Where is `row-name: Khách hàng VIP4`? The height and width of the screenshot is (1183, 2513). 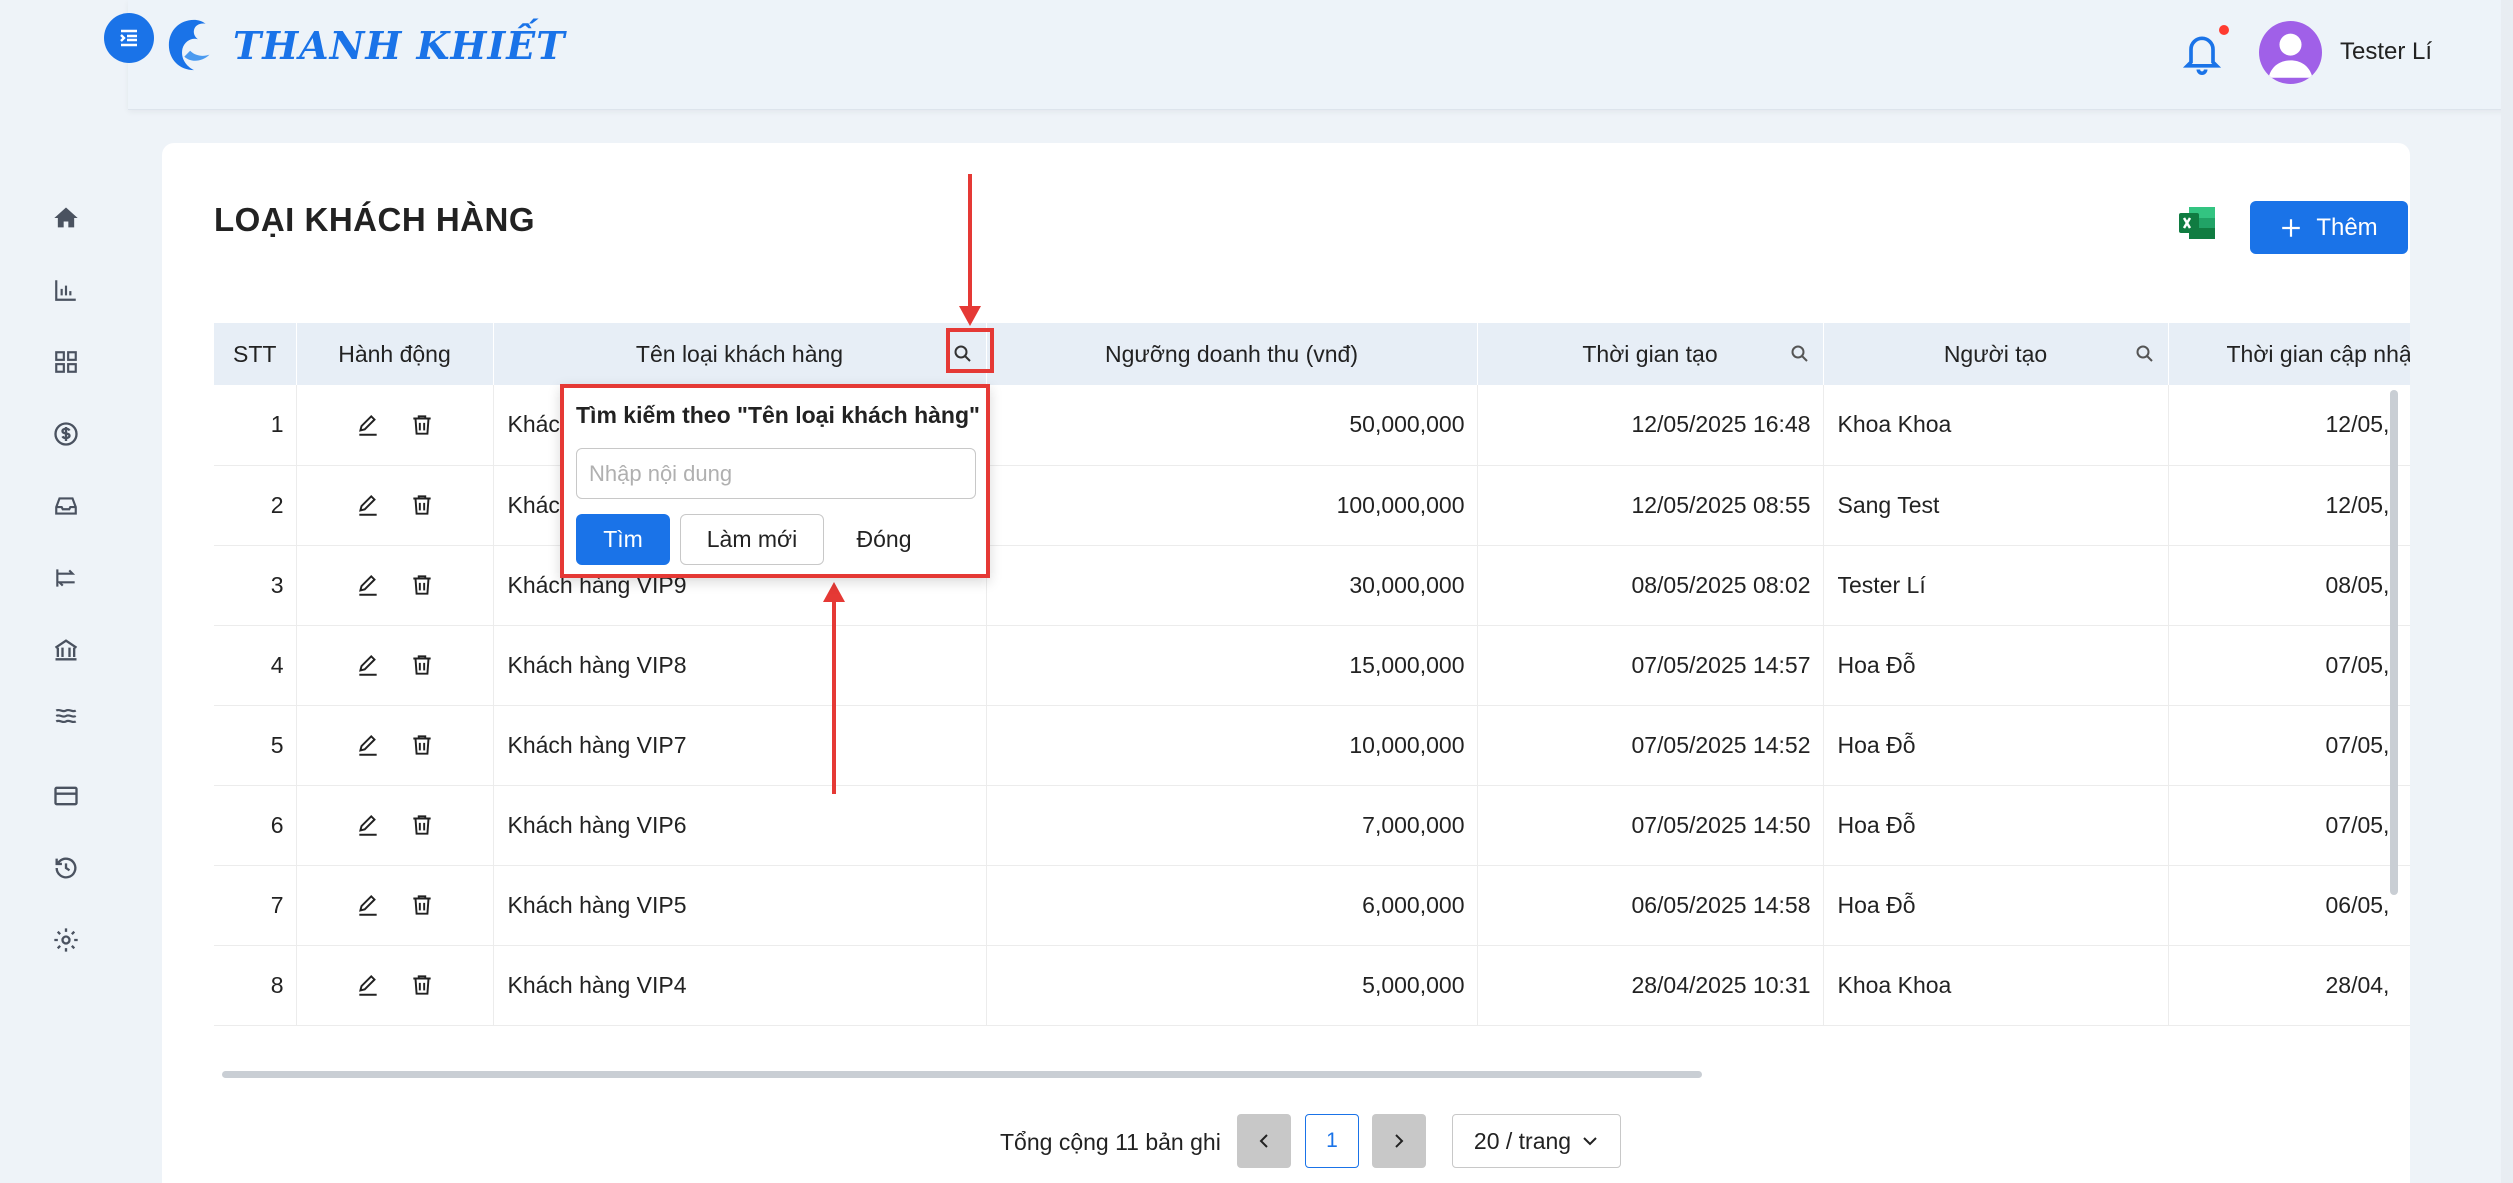
row-name: Khách hàng VIP4 is located at coordinates (740, 985).